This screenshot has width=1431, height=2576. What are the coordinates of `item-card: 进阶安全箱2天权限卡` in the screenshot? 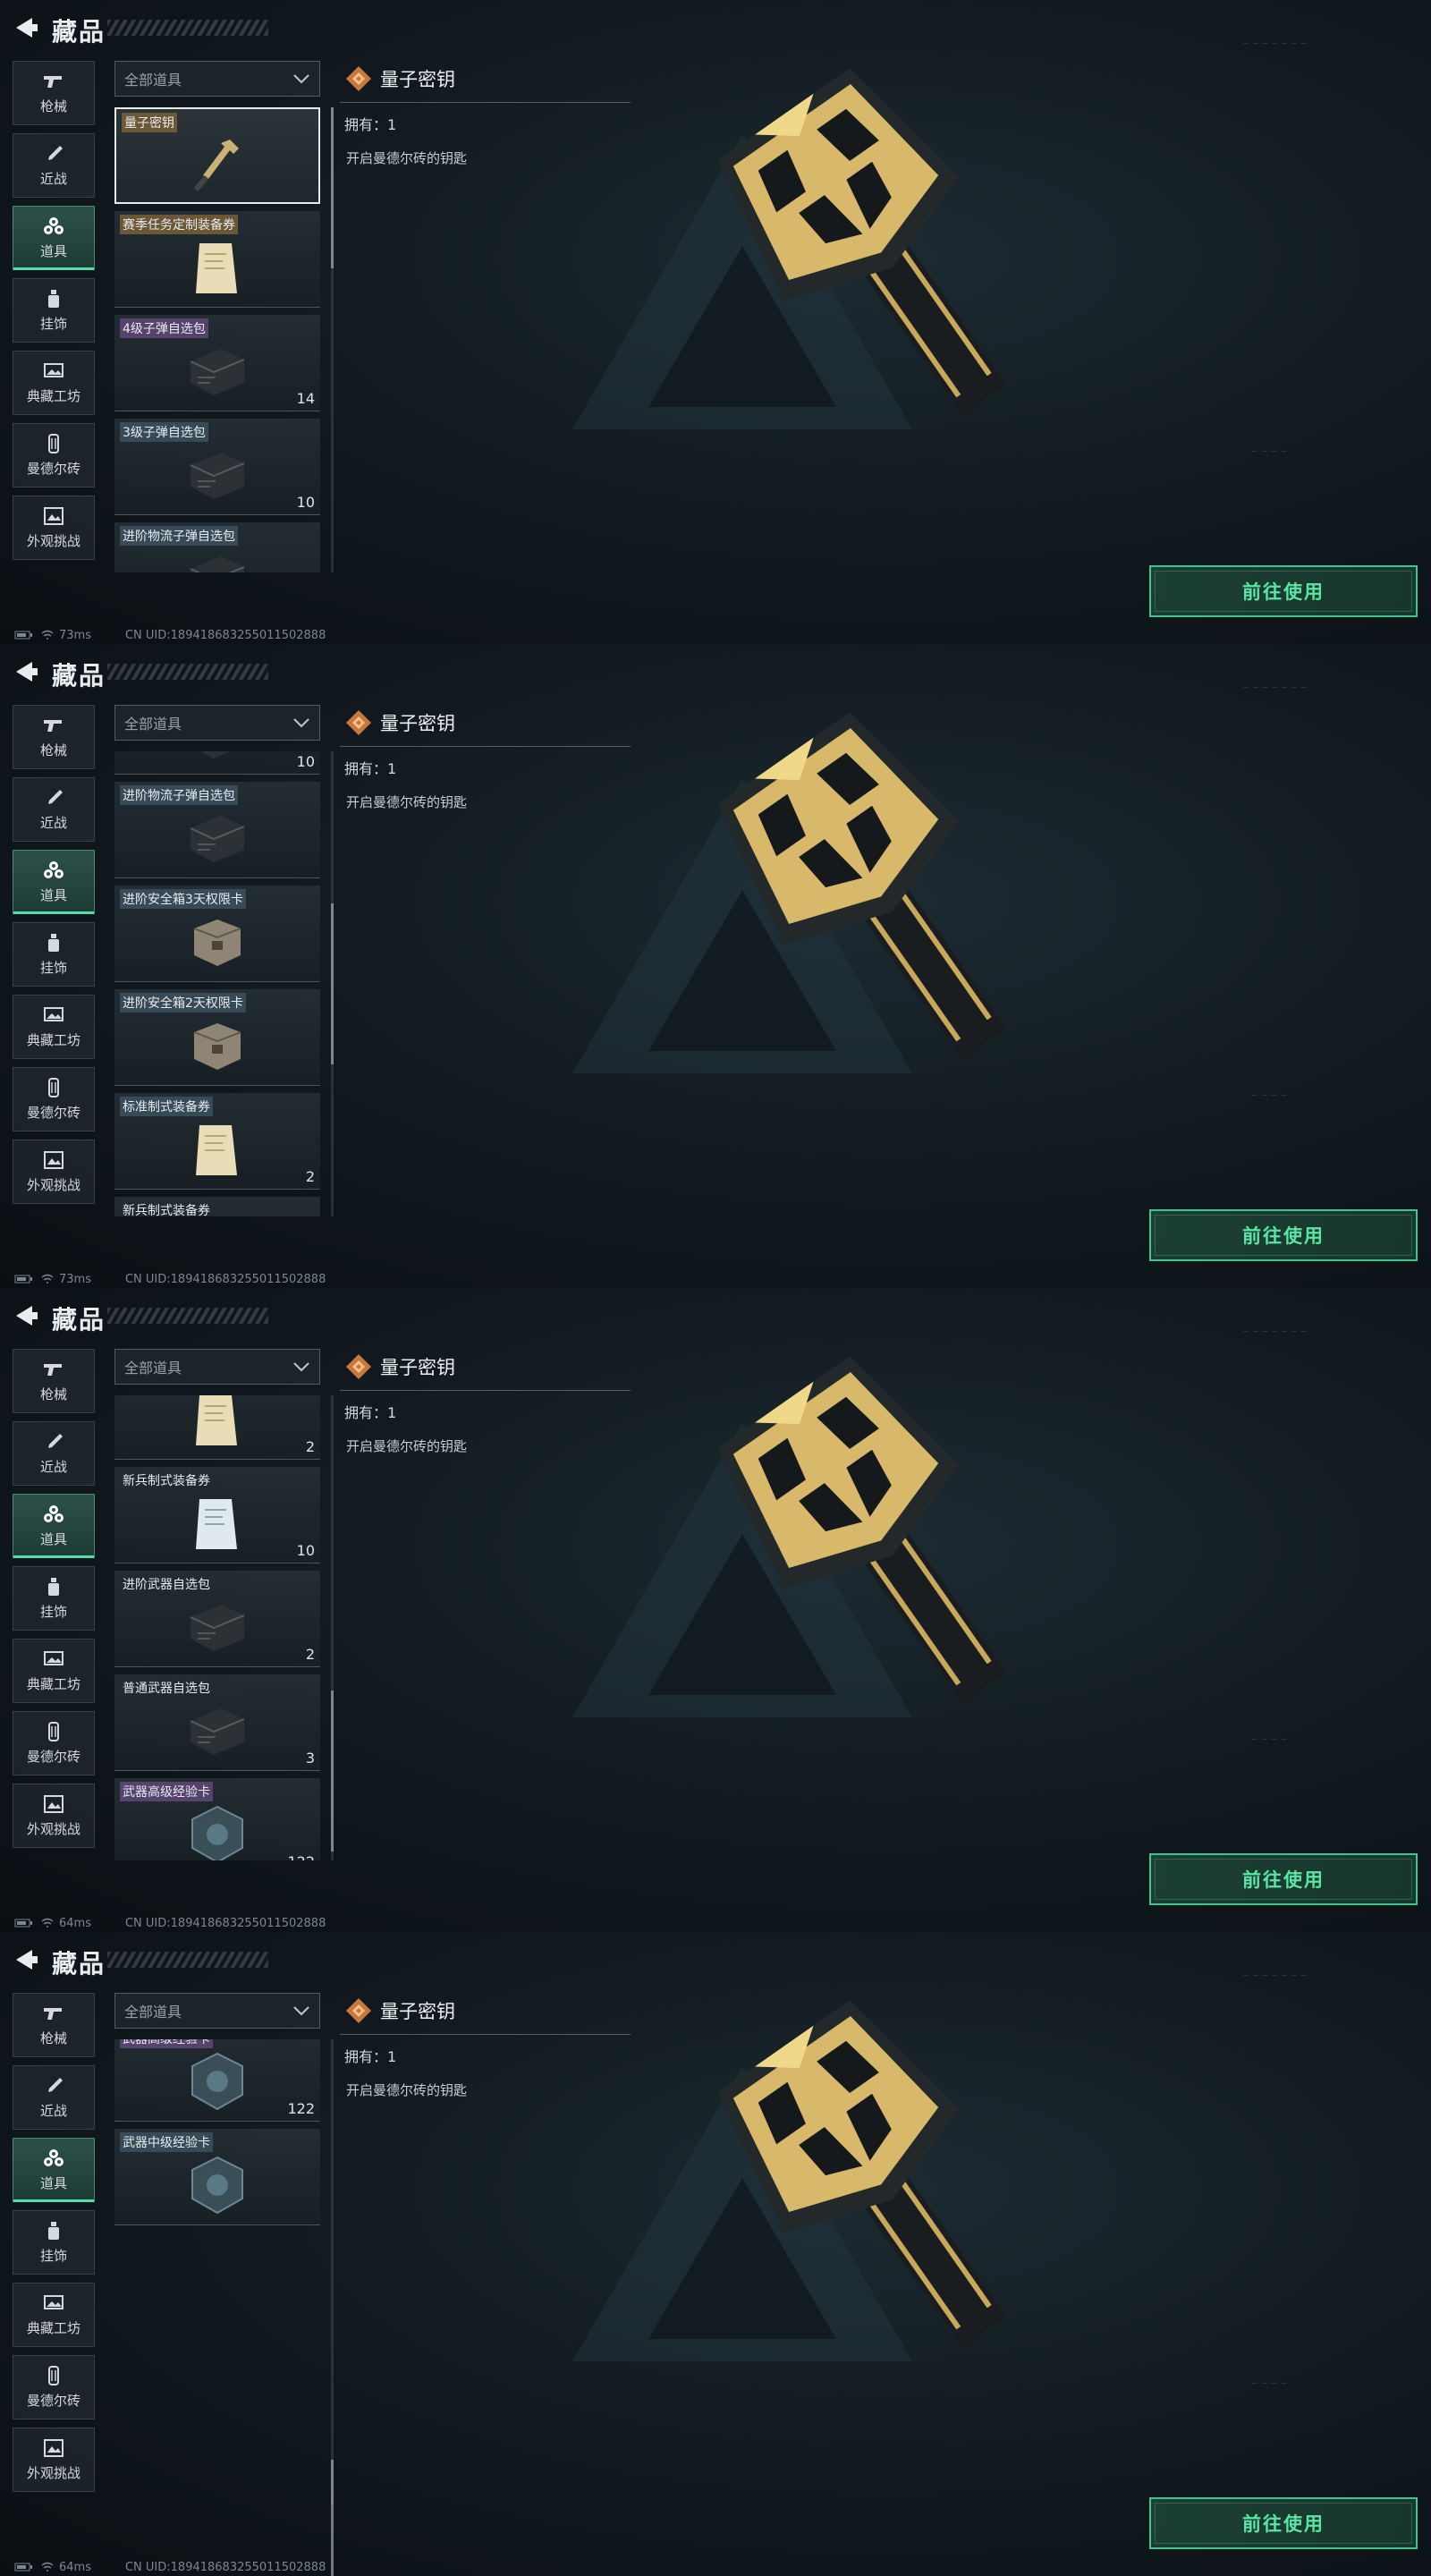 It's located at (217, 1037).